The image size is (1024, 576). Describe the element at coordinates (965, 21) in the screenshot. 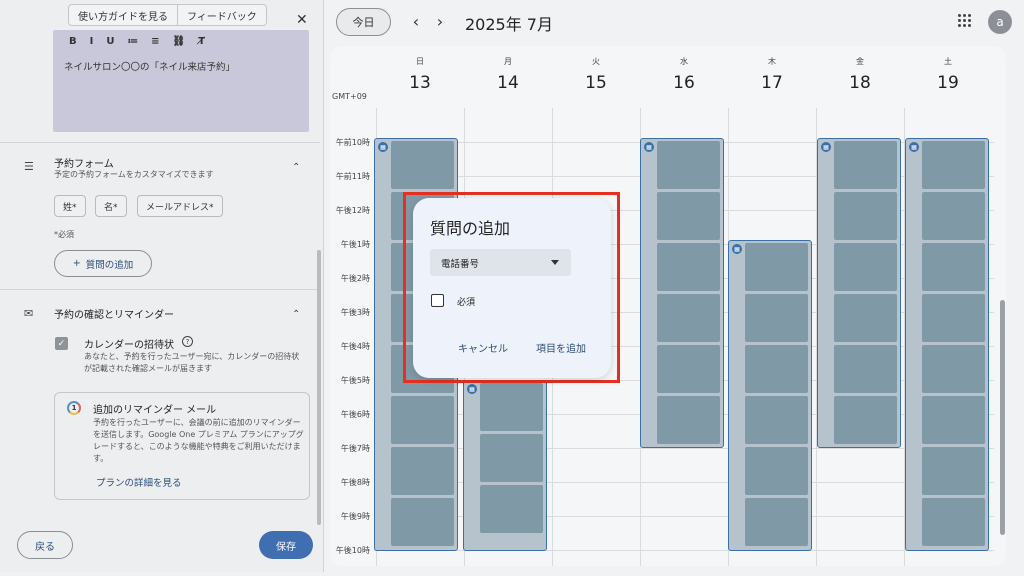

I see `apps-grid-icon` at that location.